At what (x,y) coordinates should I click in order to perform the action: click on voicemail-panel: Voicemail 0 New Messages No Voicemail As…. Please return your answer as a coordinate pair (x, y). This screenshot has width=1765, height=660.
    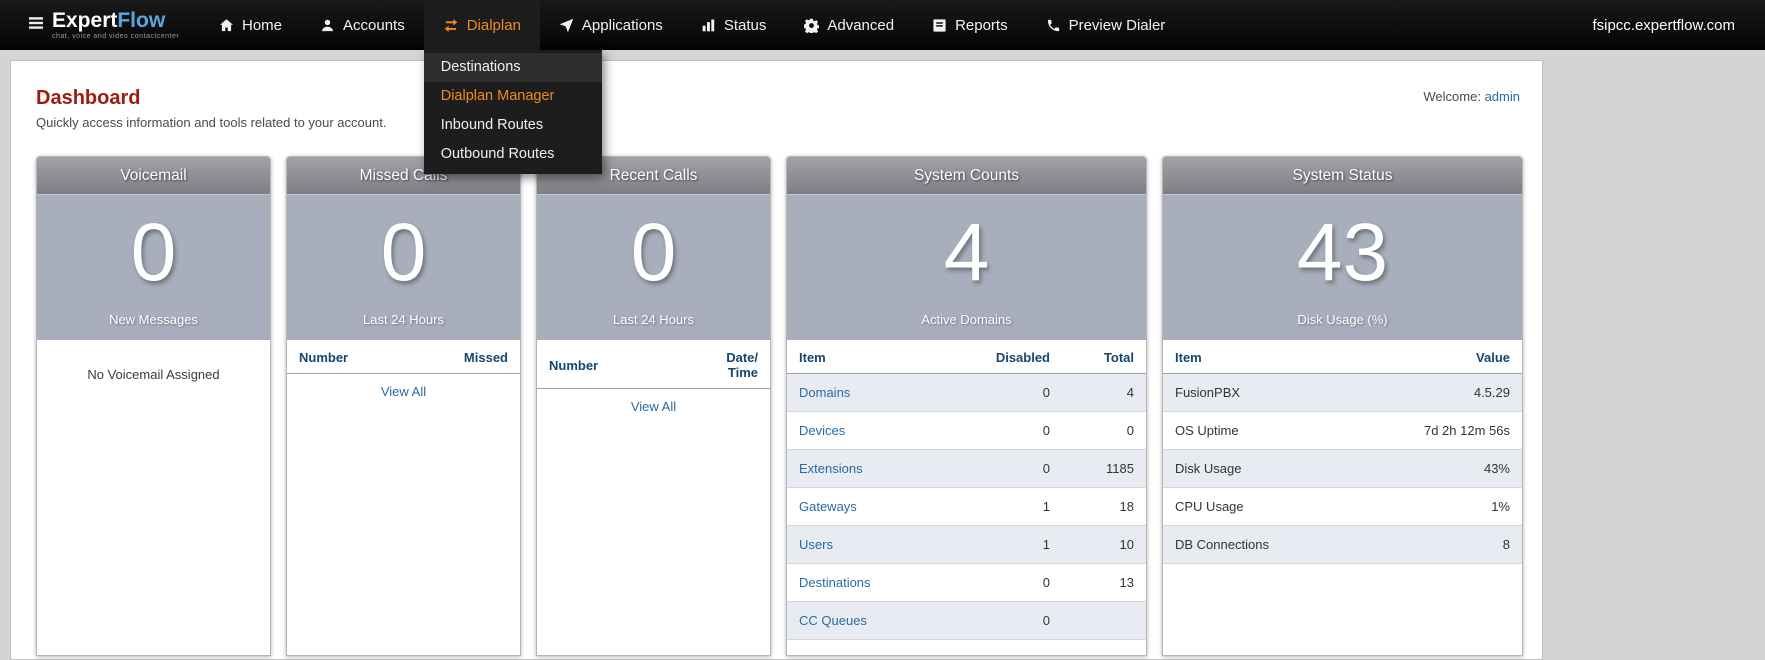
    Looking at the image, I should click on (153, 406).